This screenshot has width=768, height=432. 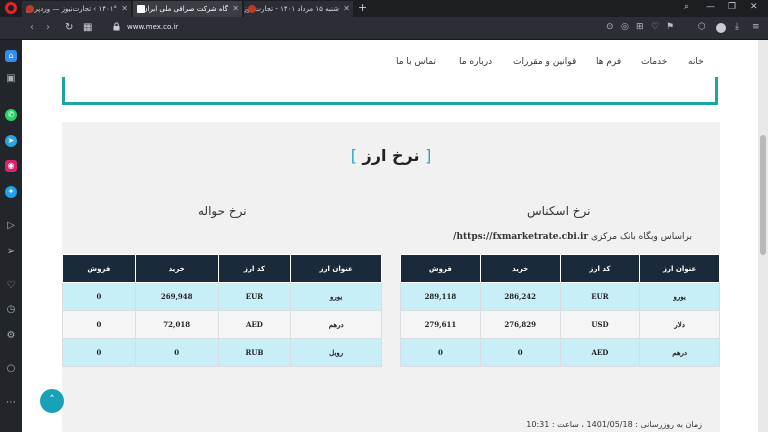 I want to click on currency-code: EUR, so click(x=254, y=296).